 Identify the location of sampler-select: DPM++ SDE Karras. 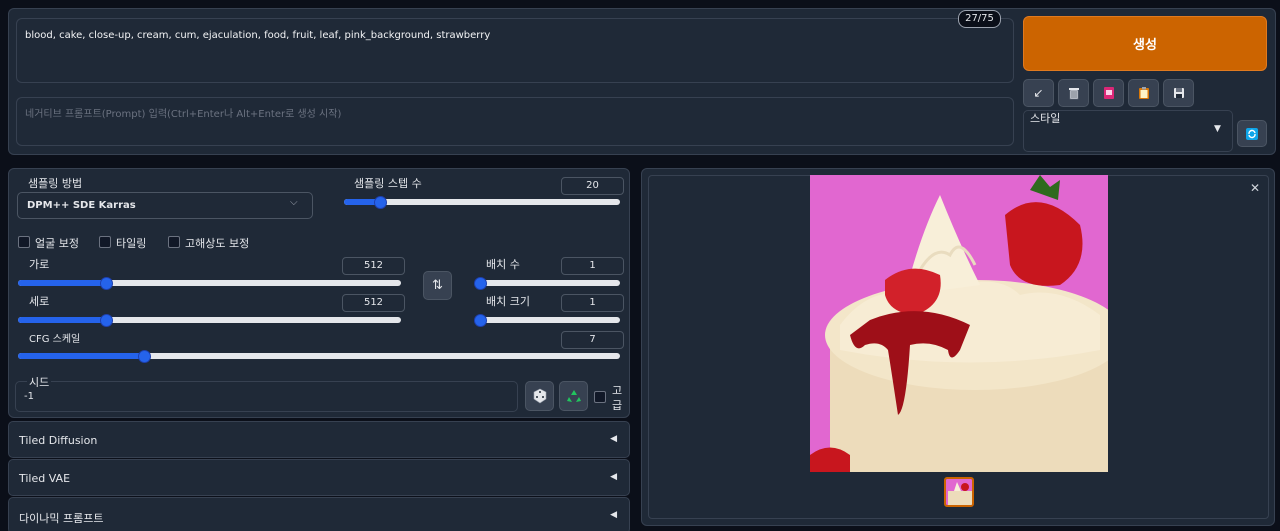
(165, 205).